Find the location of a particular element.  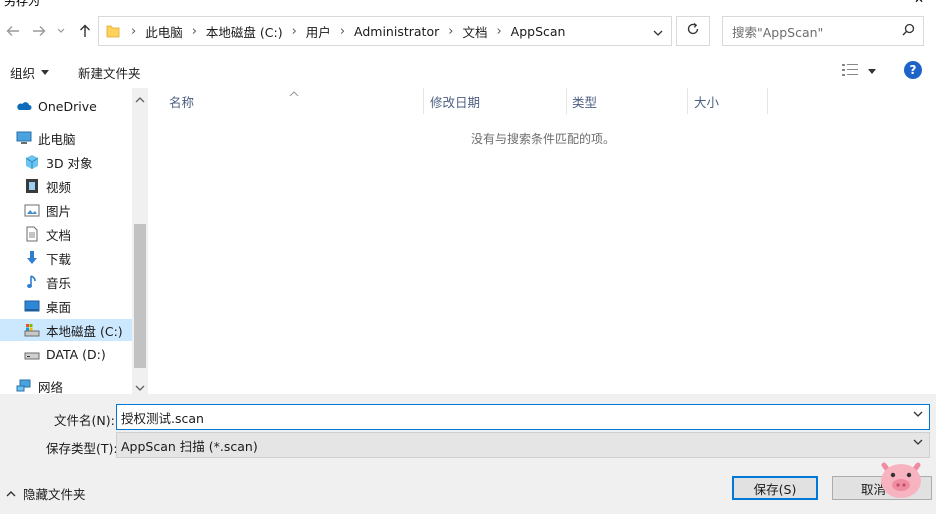

chevron-up-icon is located at coordinates (11, 494).